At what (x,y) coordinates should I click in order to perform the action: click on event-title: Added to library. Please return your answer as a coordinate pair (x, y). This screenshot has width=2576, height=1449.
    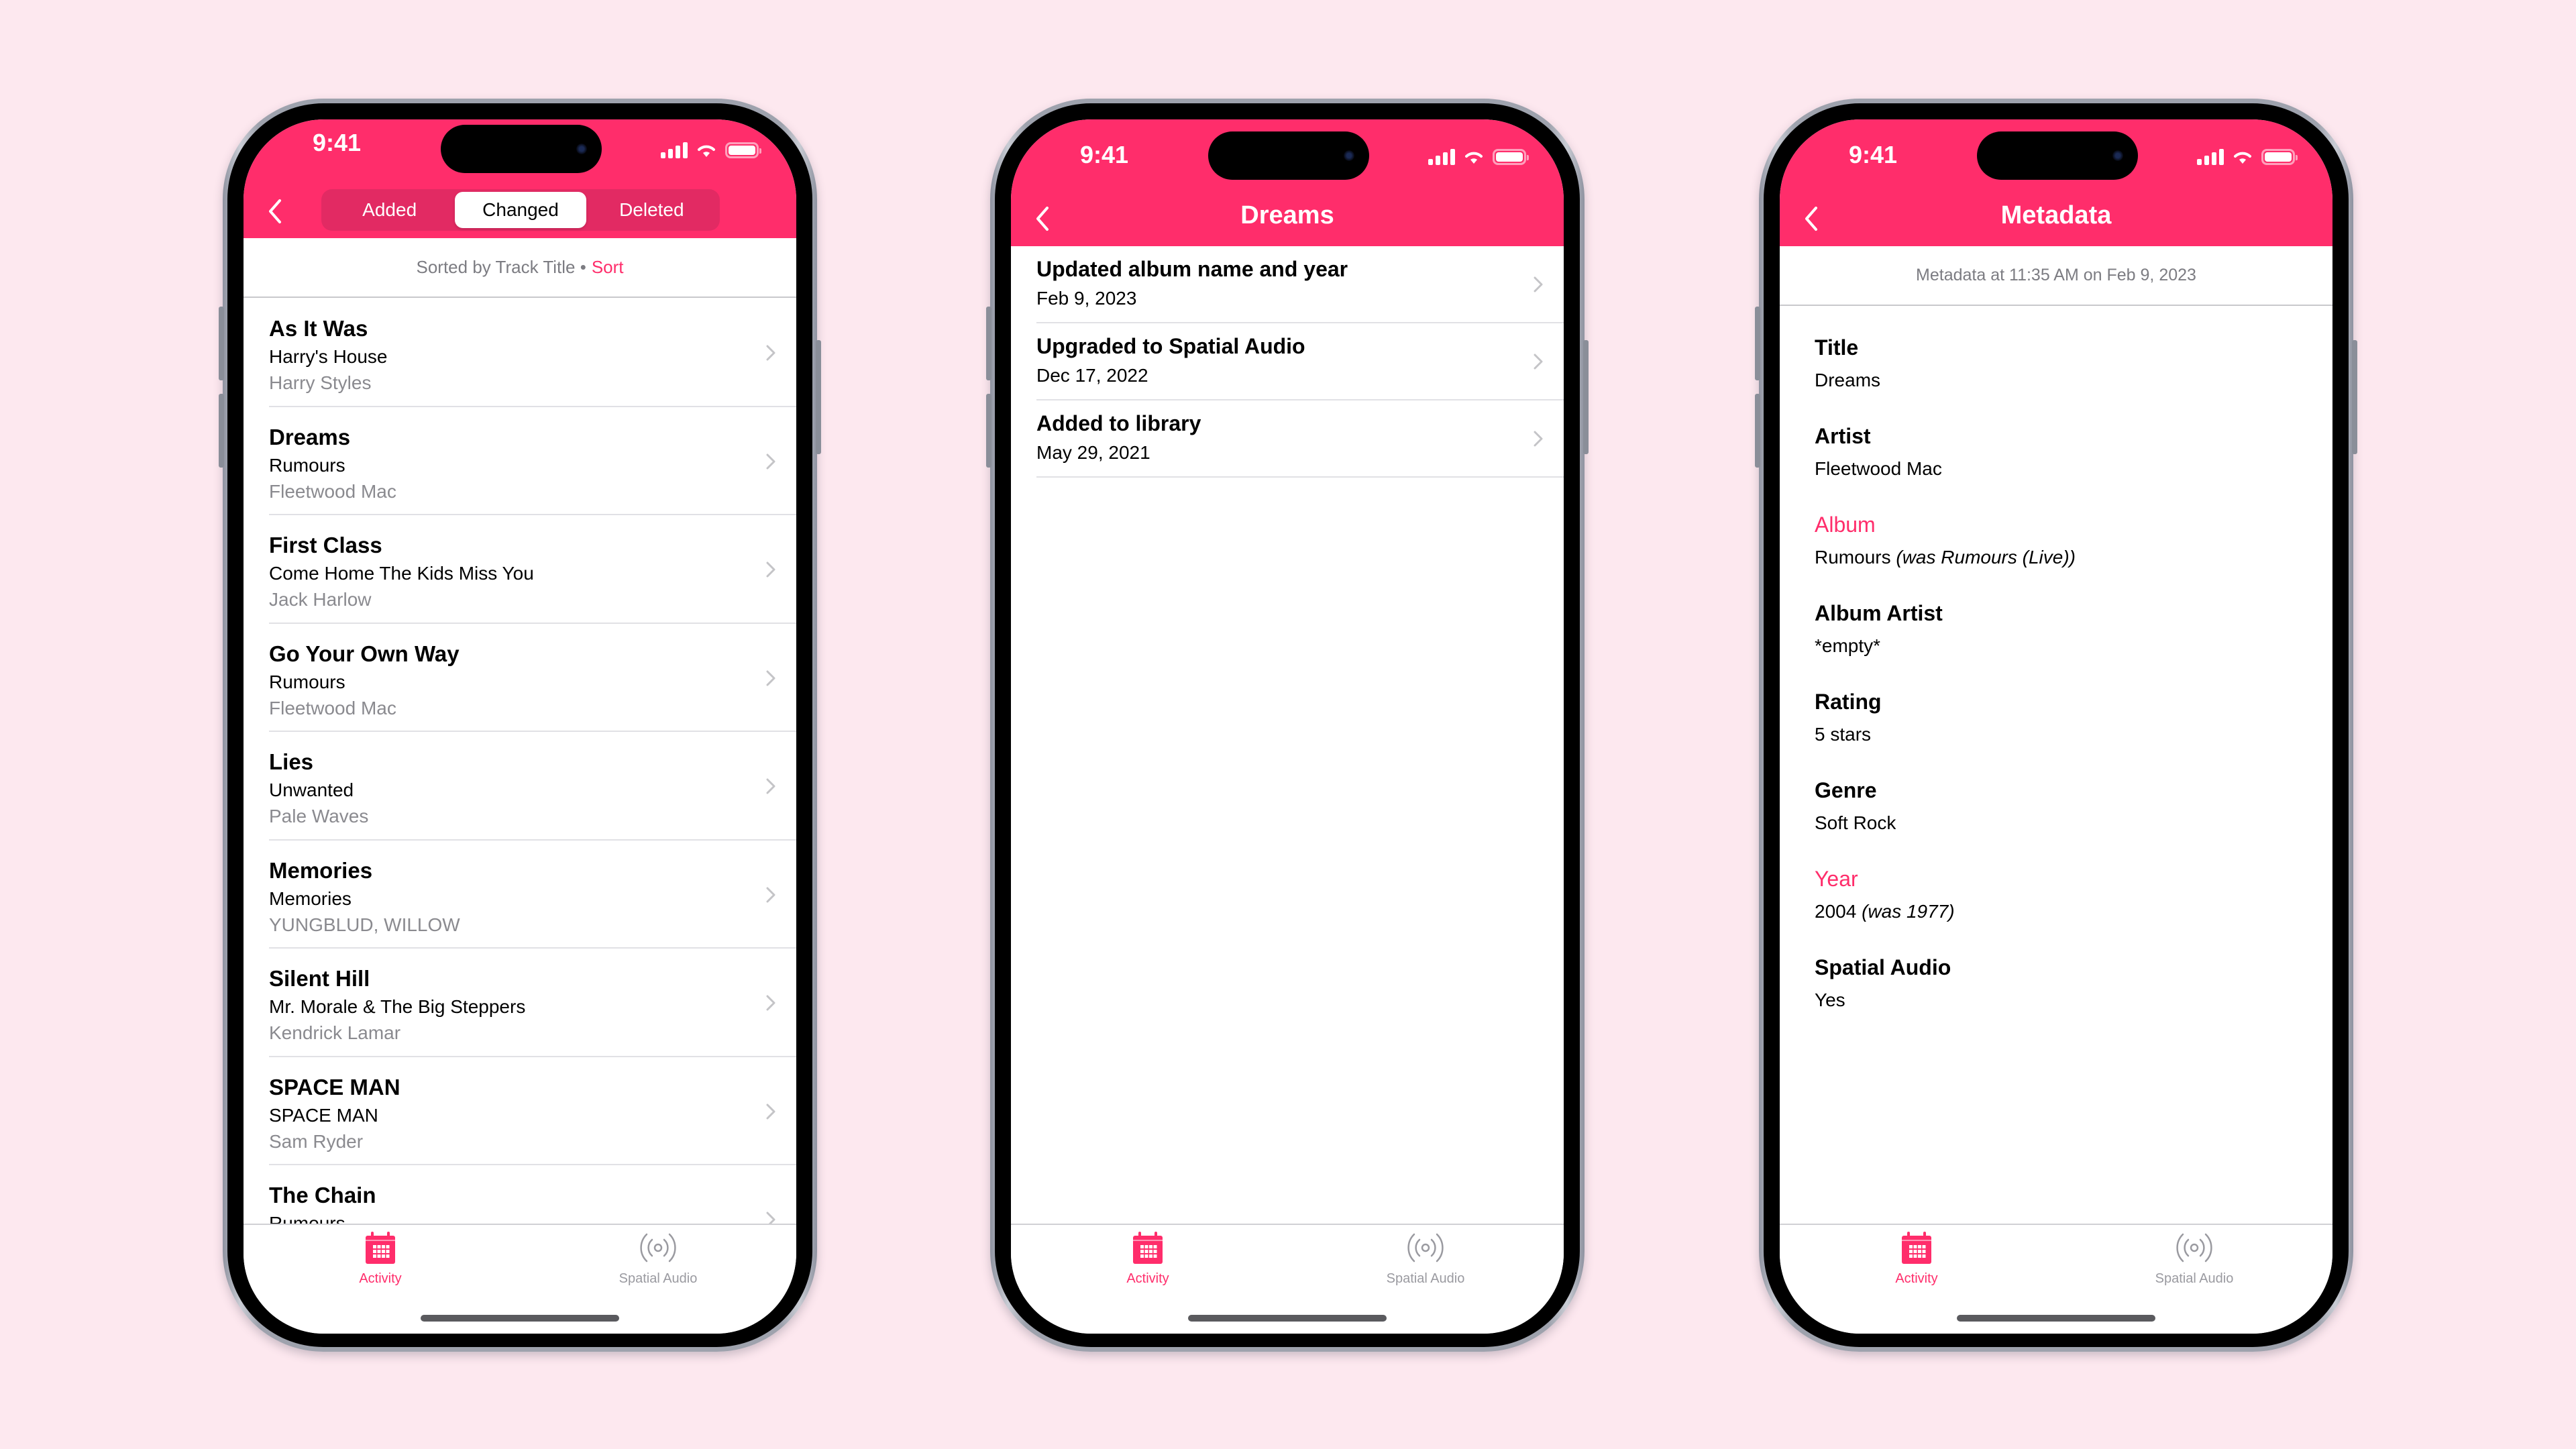
    Looking at the image, I should click on (1118, 423).